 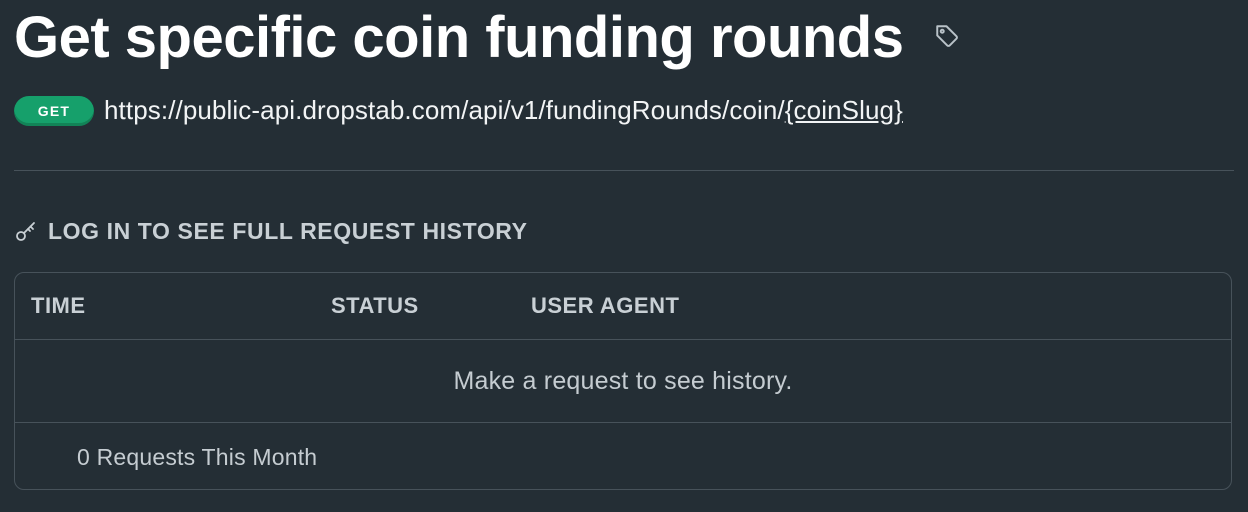 I want to click on column-header-user-agent: USER AGENT, so click(x=605, y=305).